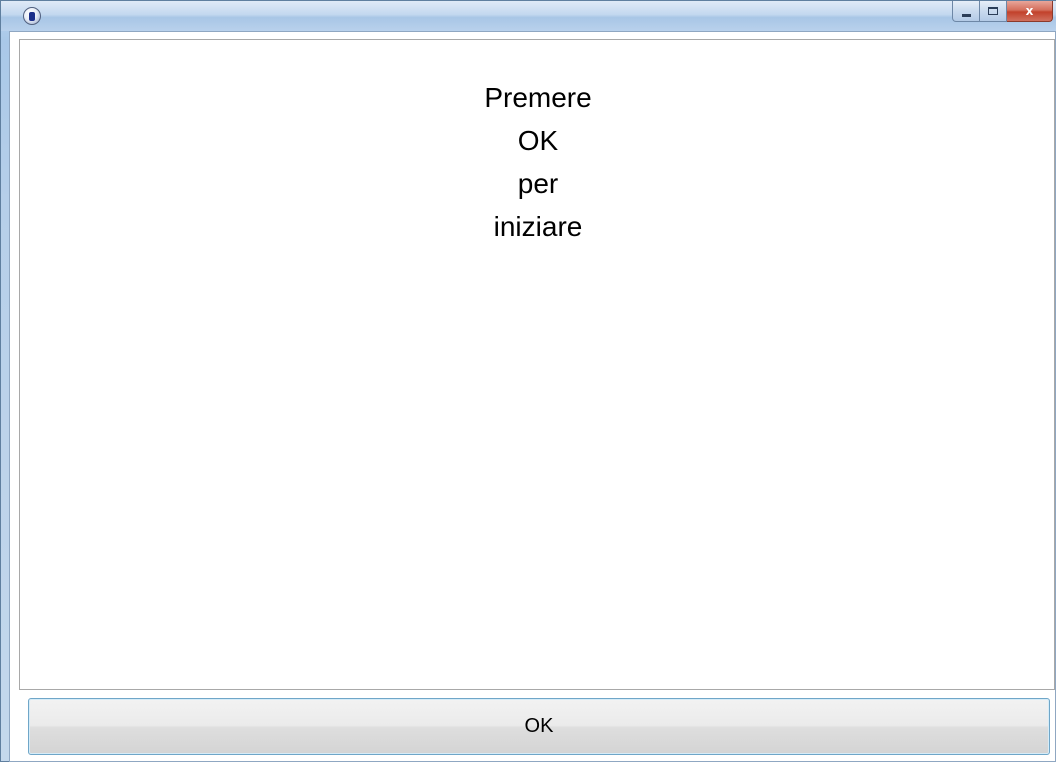  Describe the element at coordinates (538, 140) in the screenshot. I see `message-line: OK` at that location.